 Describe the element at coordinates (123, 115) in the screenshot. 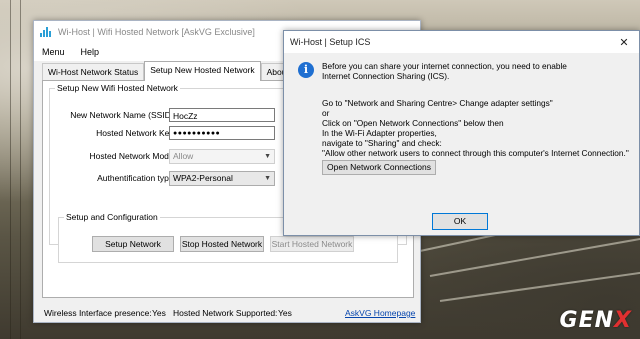

I see `ssid-label: New Network Name (SSID):` at that location.